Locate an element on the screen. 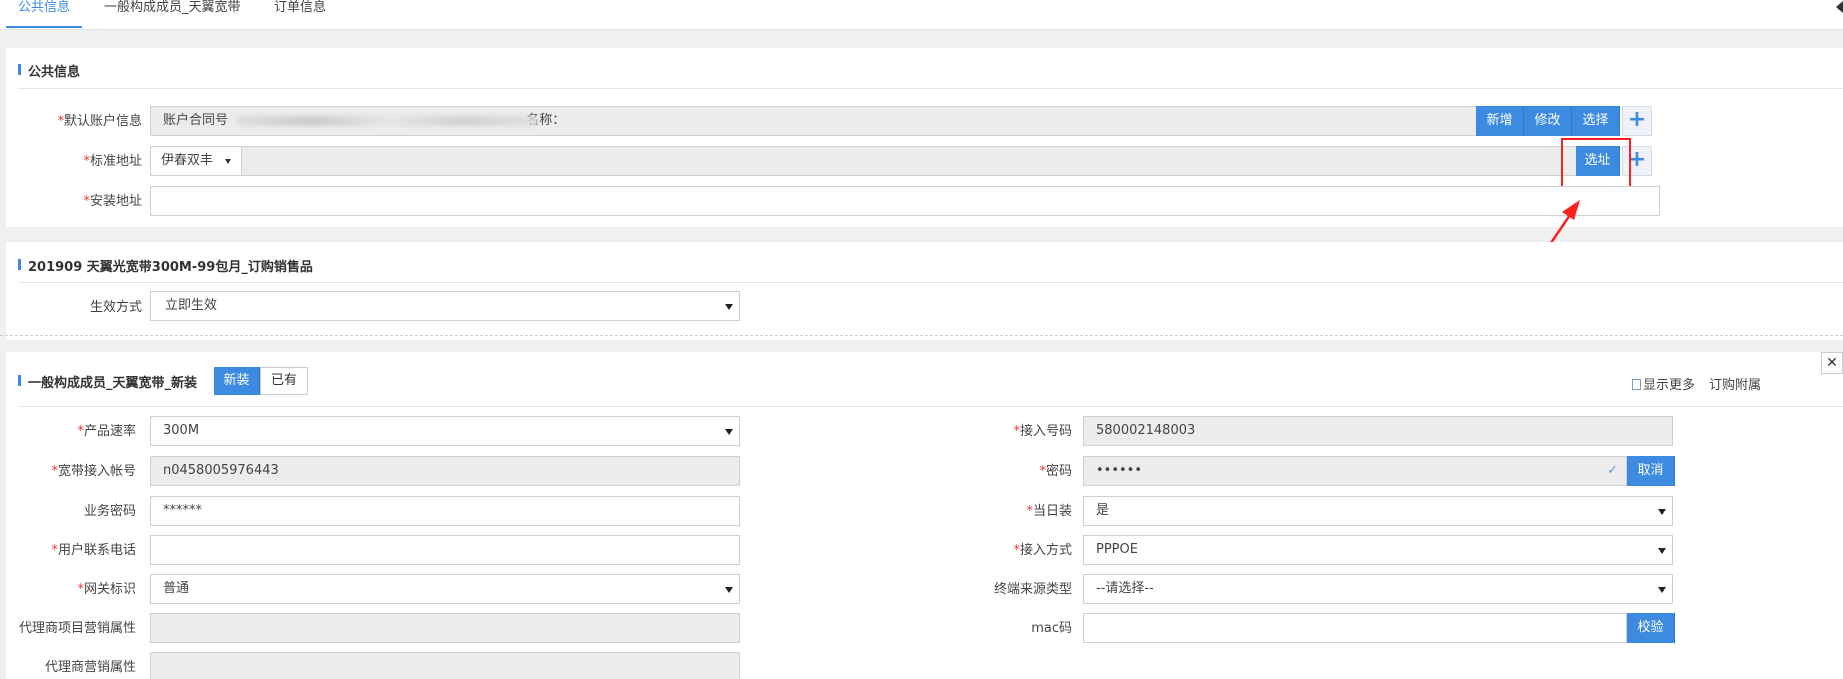 The height and width of the screenshot is (679, 1843). panel-title-public-info: 公共信息 is located at coordinates (49, 70).